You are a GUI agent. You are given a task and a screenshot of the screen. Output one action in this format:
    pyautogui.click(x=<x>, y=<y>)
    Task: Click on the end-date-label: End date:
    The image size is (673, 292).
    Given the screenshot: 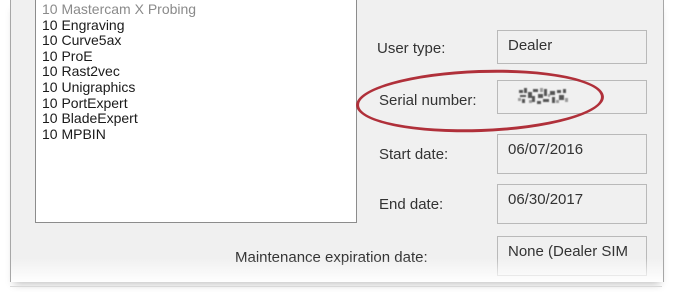 What is the action you would take?
    pyautogui.click(x=411, y=204)
    